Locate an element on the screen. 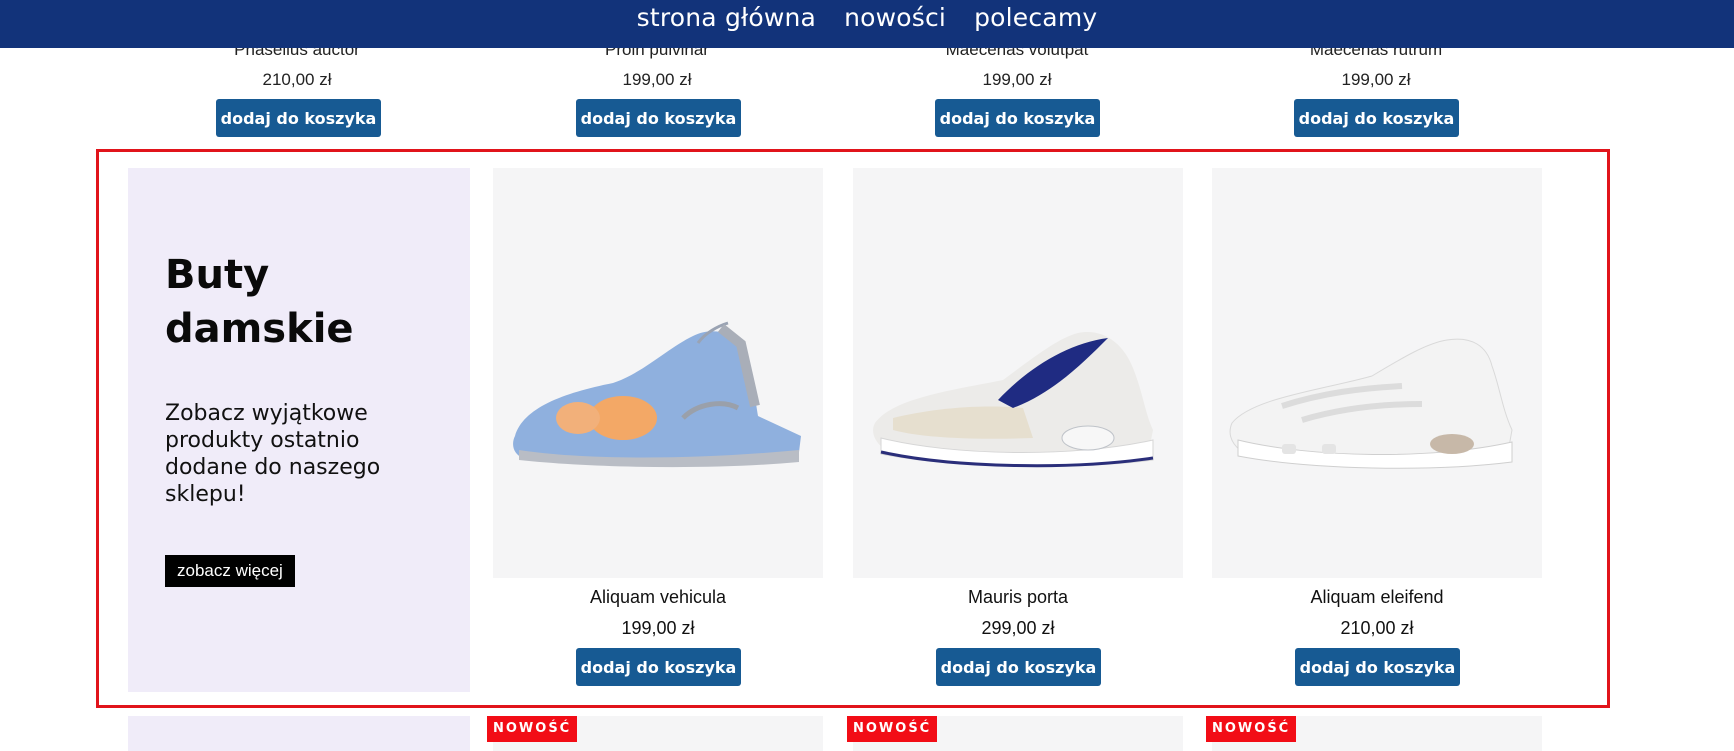 The width and height of the screenshot is (1734, 751). category-promo-panel is located at coordinates (299, 733).